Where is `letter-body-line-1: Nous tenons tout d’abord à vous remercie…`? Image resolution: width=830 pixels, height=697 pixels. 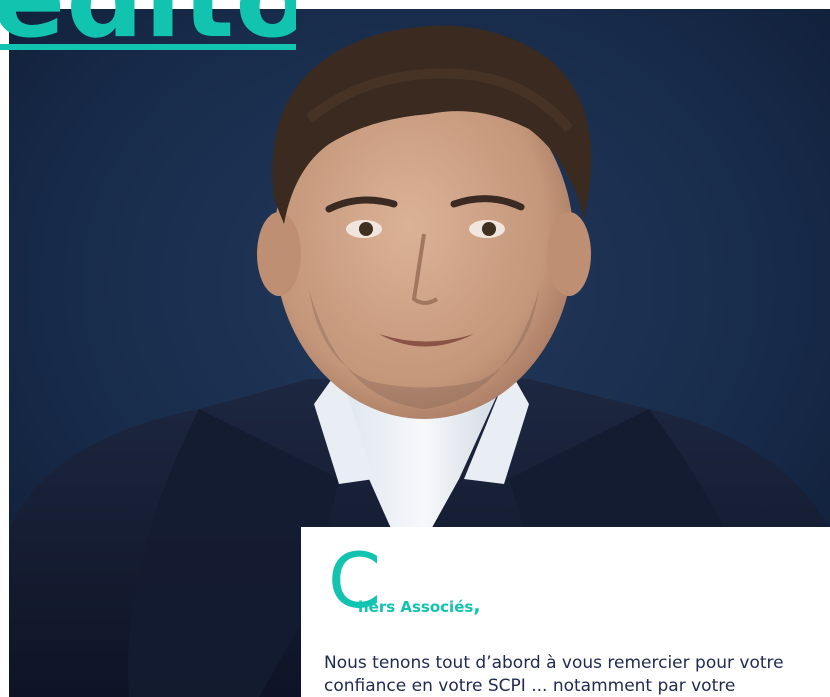 letter-body-line-1: Nous tenons tout d’abord à vous remercie… is located at coordinates (554, 663).